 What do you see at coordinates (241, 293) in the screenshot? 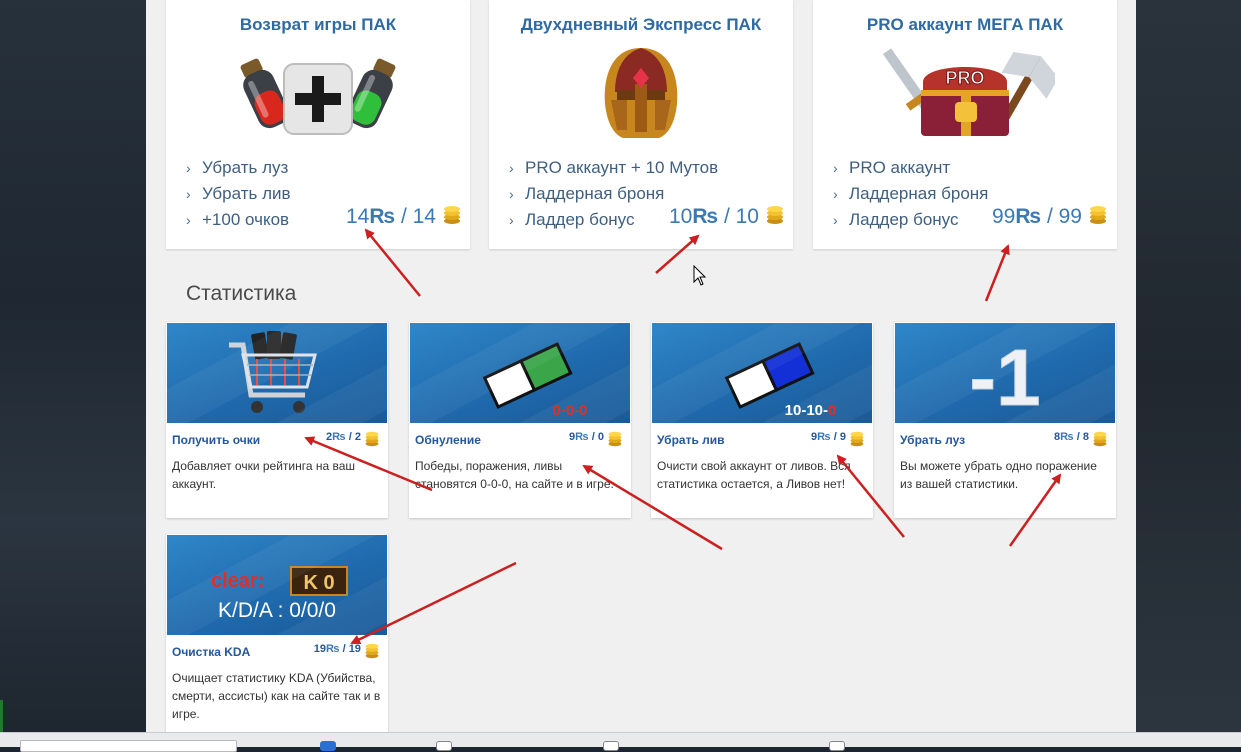
I see `section-title-statistics: Статистика` at bounding box center [241, 293].